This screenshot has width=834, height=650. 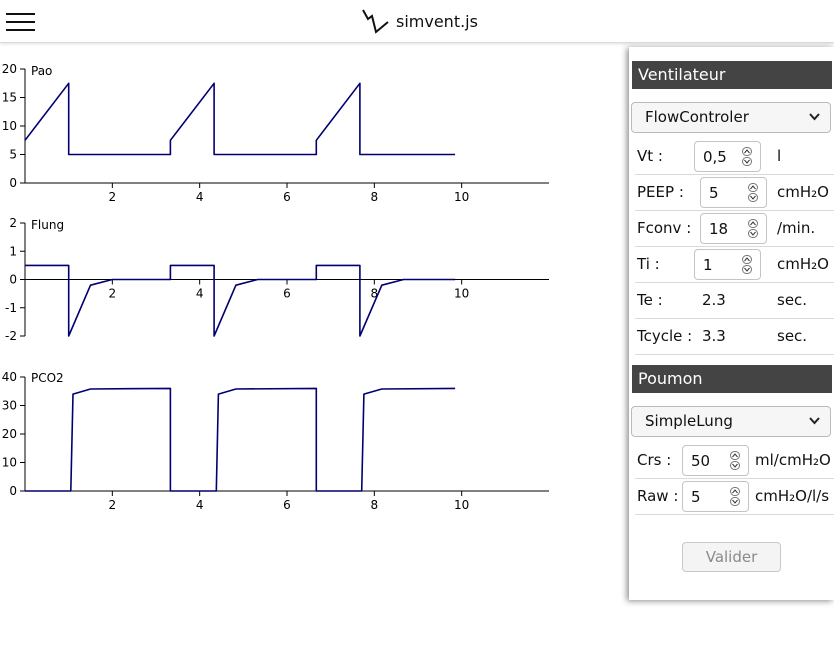 I want to click on lung-model-select: SimpleLung, so click(x=731, y=421).